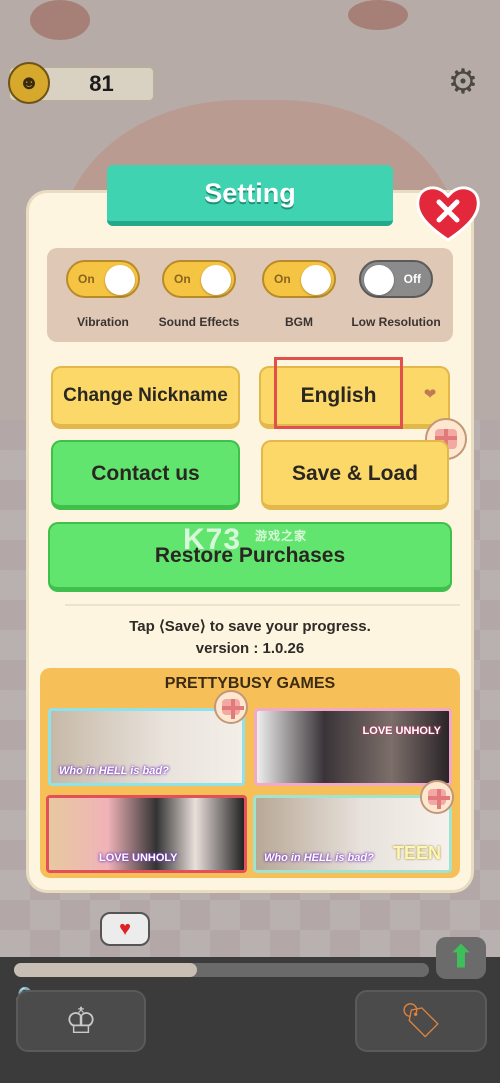 Image resolution: width=500 pixels, height=1083 pixels. I want to click on change-nickname-label: Change Nickname, so click(145, 395).